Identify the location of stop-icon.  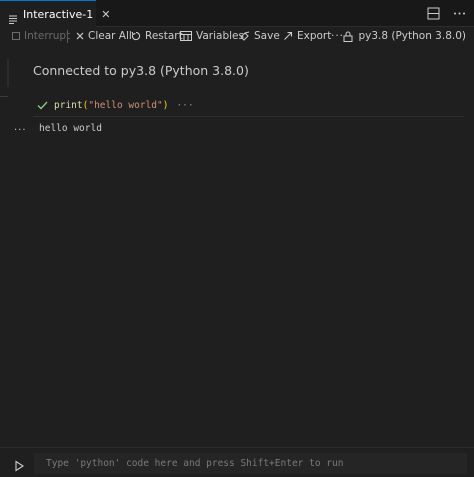
(16, 36).